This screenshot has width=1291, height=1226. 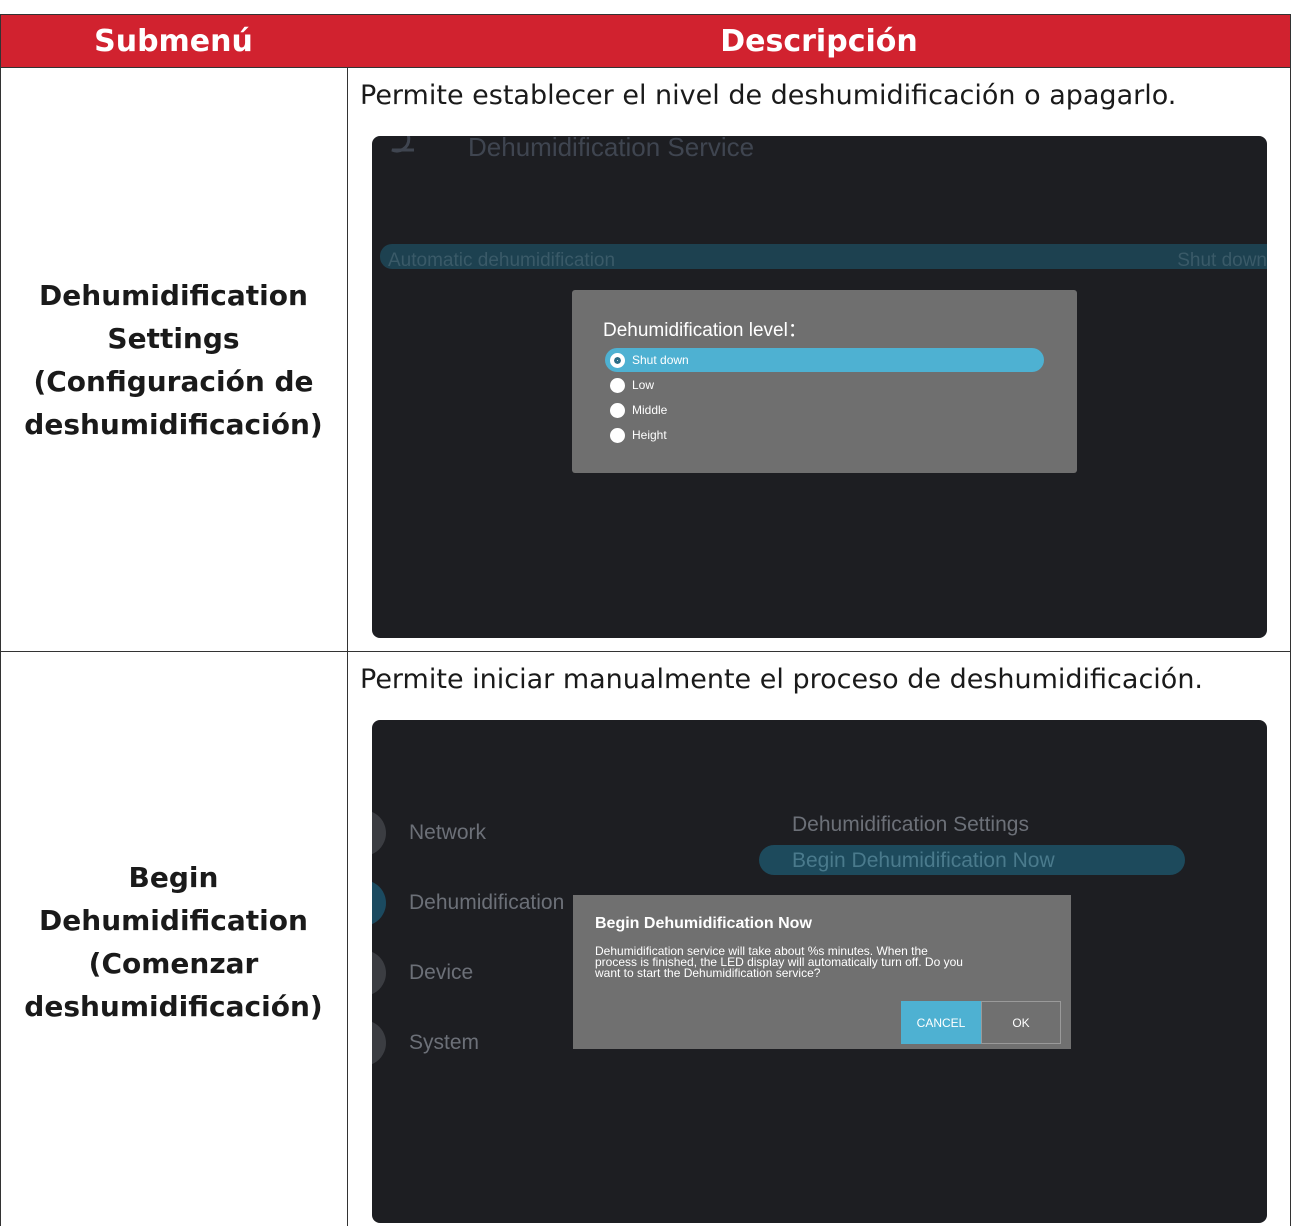 I want to click on dialog-title: Dehumidification level：, so click(x=705, y=330).